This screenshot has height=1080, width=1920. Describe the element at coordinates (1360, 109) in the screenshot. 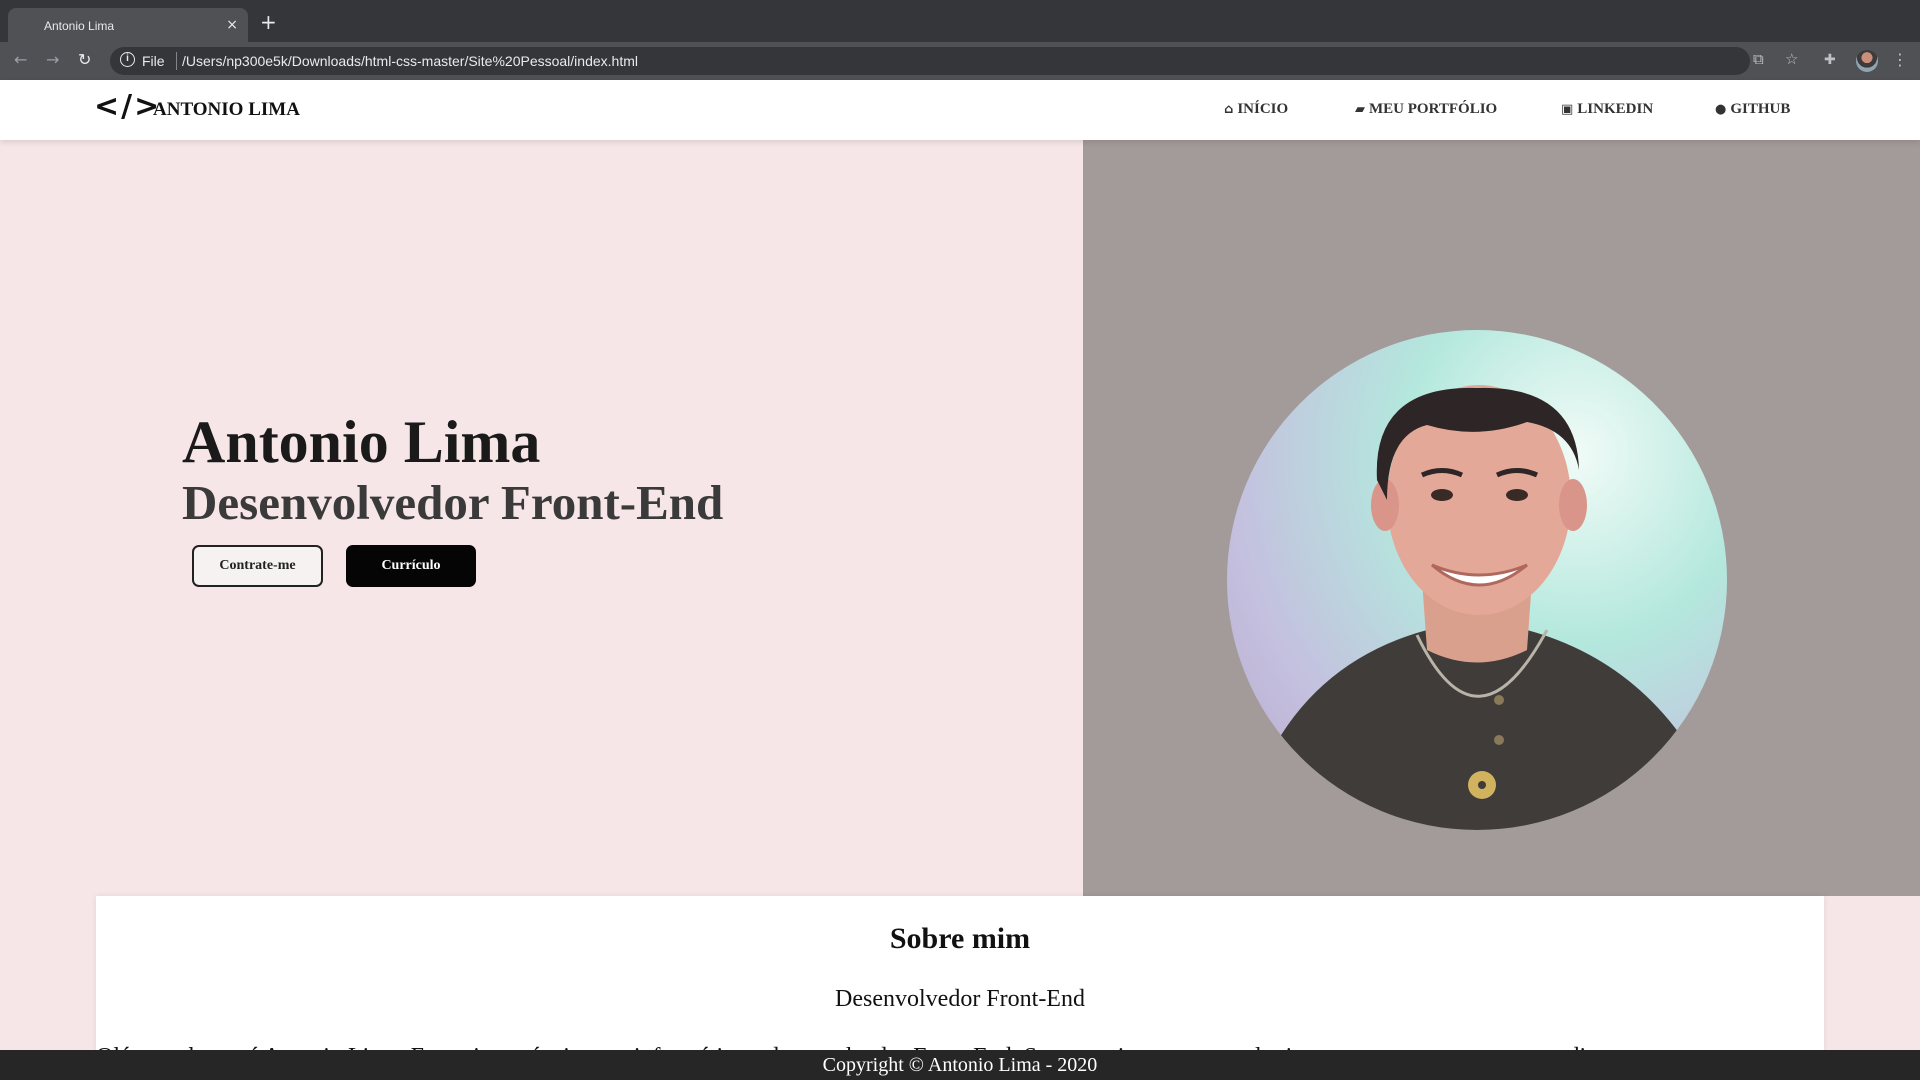

I see `briefcase-icon: ▰` at that location.